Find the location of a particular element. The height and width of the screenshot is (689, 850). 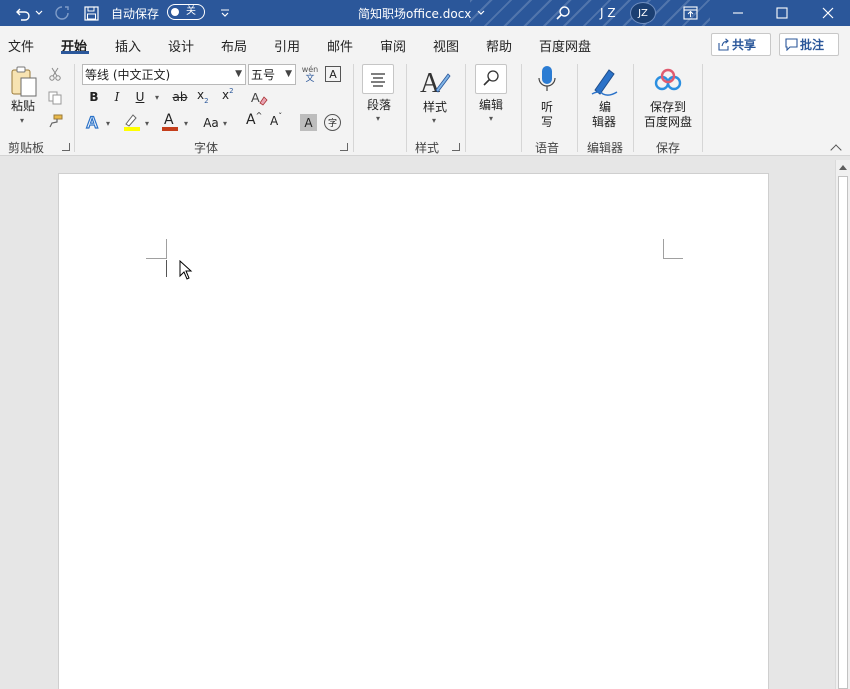

user-initials: J Z is located at coordinates (608, 13).